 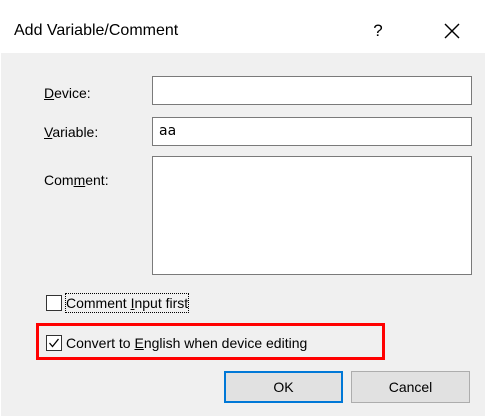 What do you see at coordinates (312, 90) in the screenshot?
I see `device-input` at bounding box center [312, 90].